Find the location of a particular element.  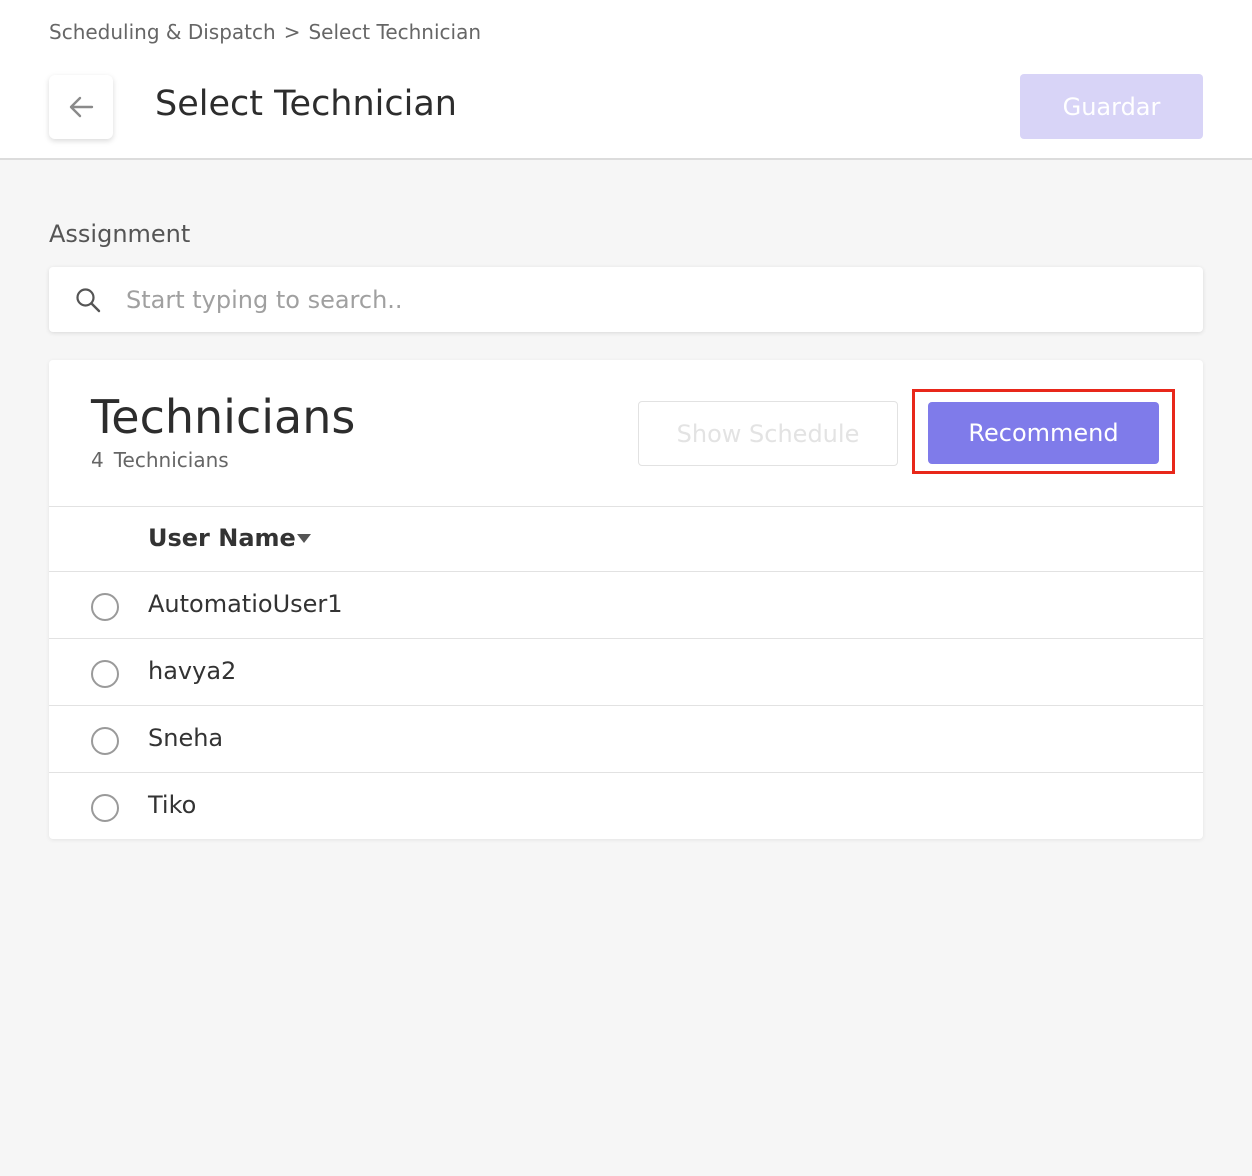

technician-name: AutomatioUser1 is located at coordinates (245, 604).